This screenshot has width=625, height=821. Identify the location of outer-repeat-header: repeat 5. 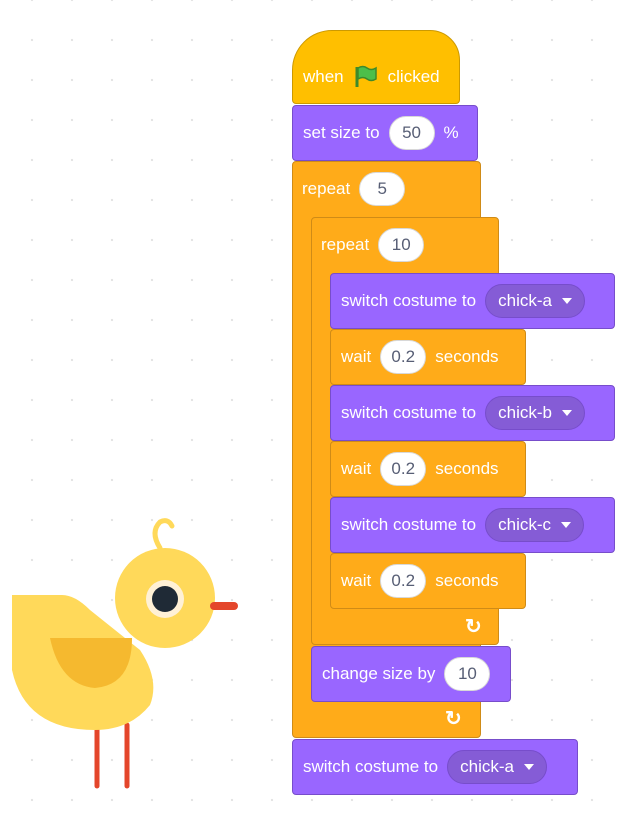
(386, 189).